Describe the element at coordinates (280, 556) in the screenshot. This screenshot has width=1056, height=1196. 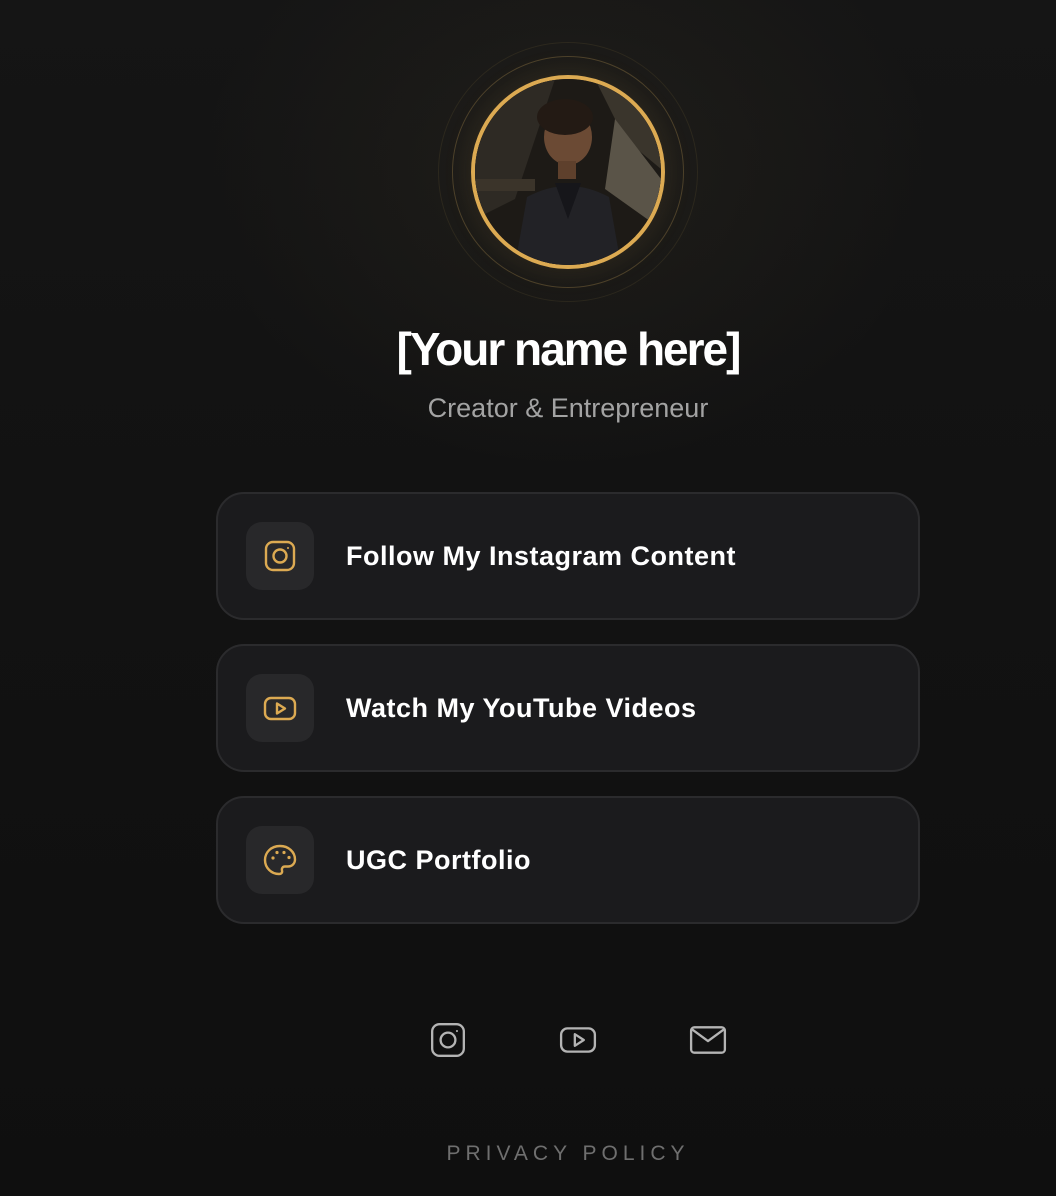
I see `instagram-icon` at that location.